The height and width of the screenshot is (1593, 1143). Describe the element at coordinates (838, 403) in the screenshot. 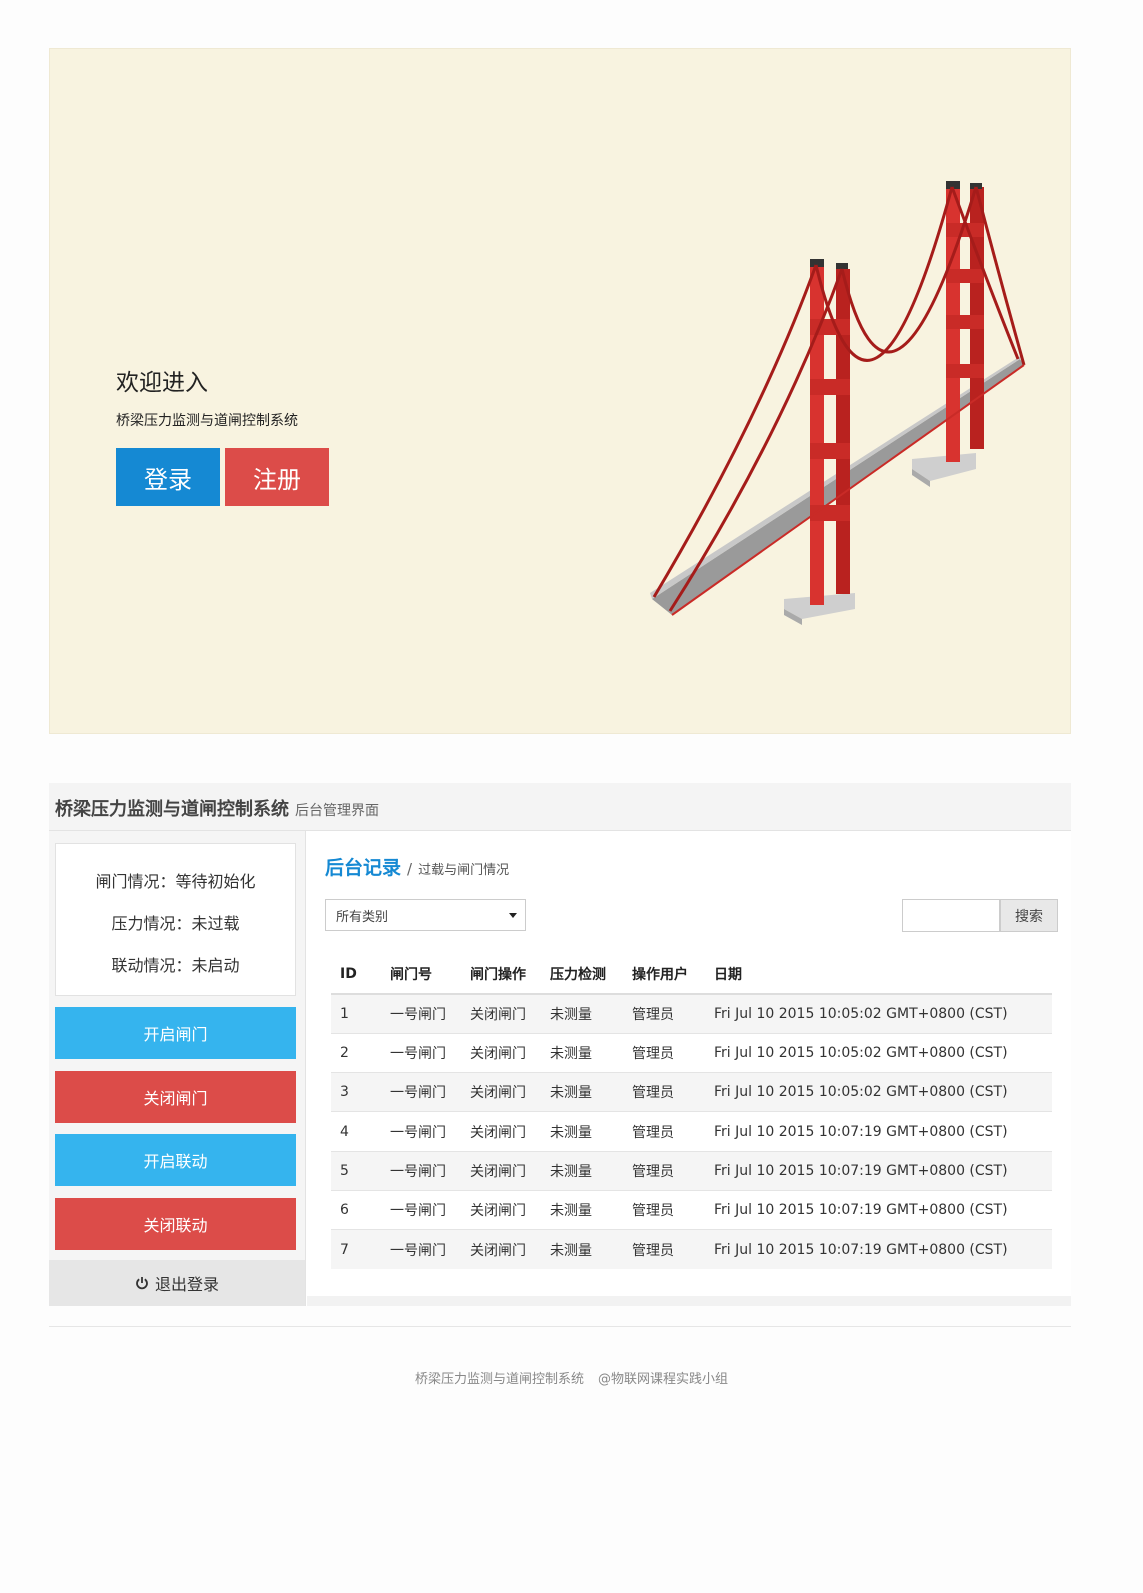

I see `bridge-illustration` at that location.